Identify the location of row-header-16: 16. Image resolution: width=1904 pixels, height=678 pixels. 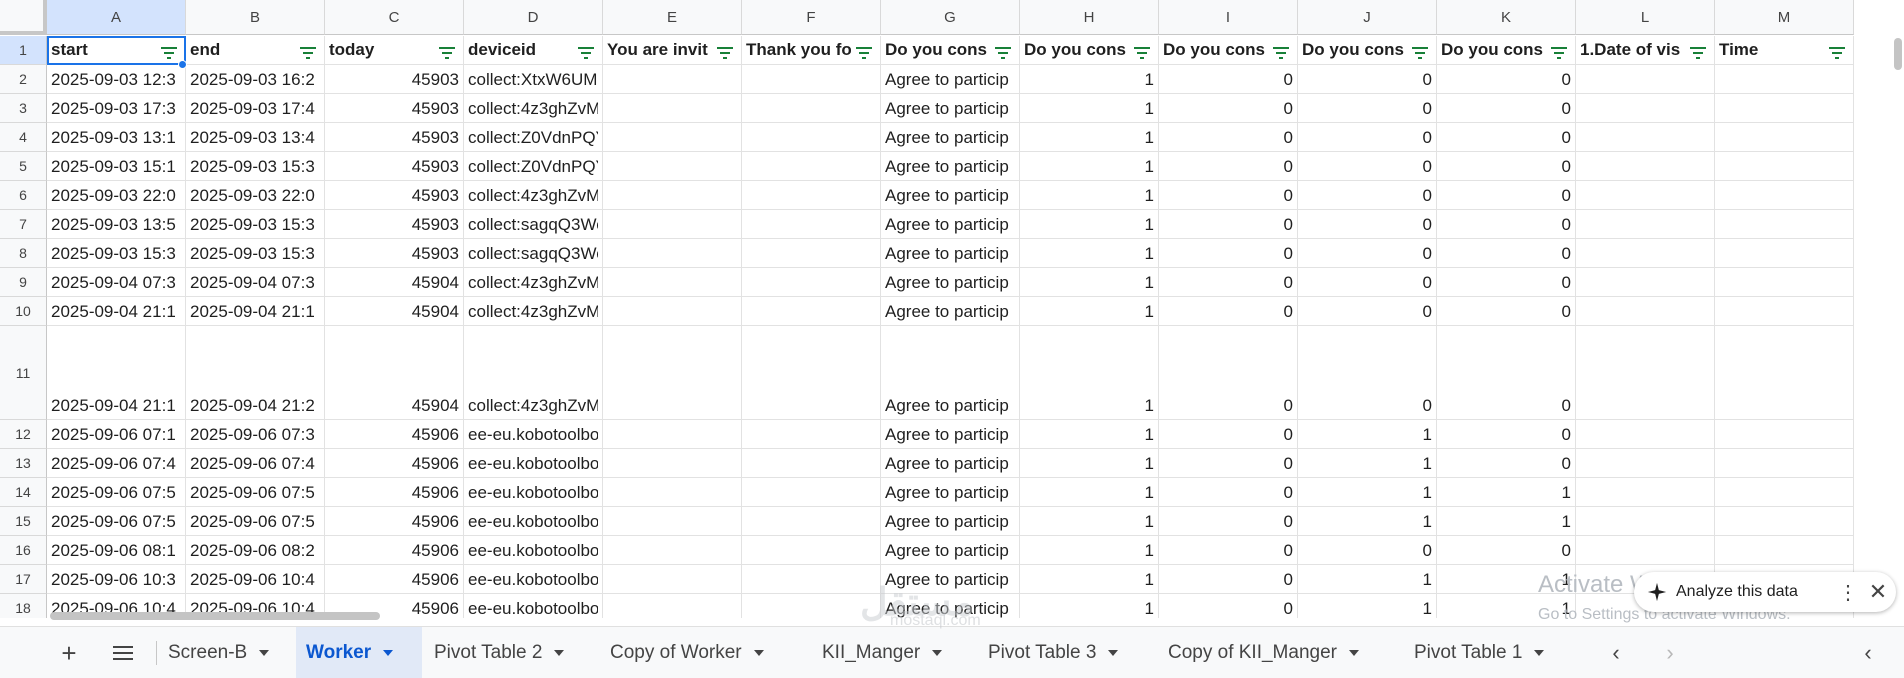
(23, 550).